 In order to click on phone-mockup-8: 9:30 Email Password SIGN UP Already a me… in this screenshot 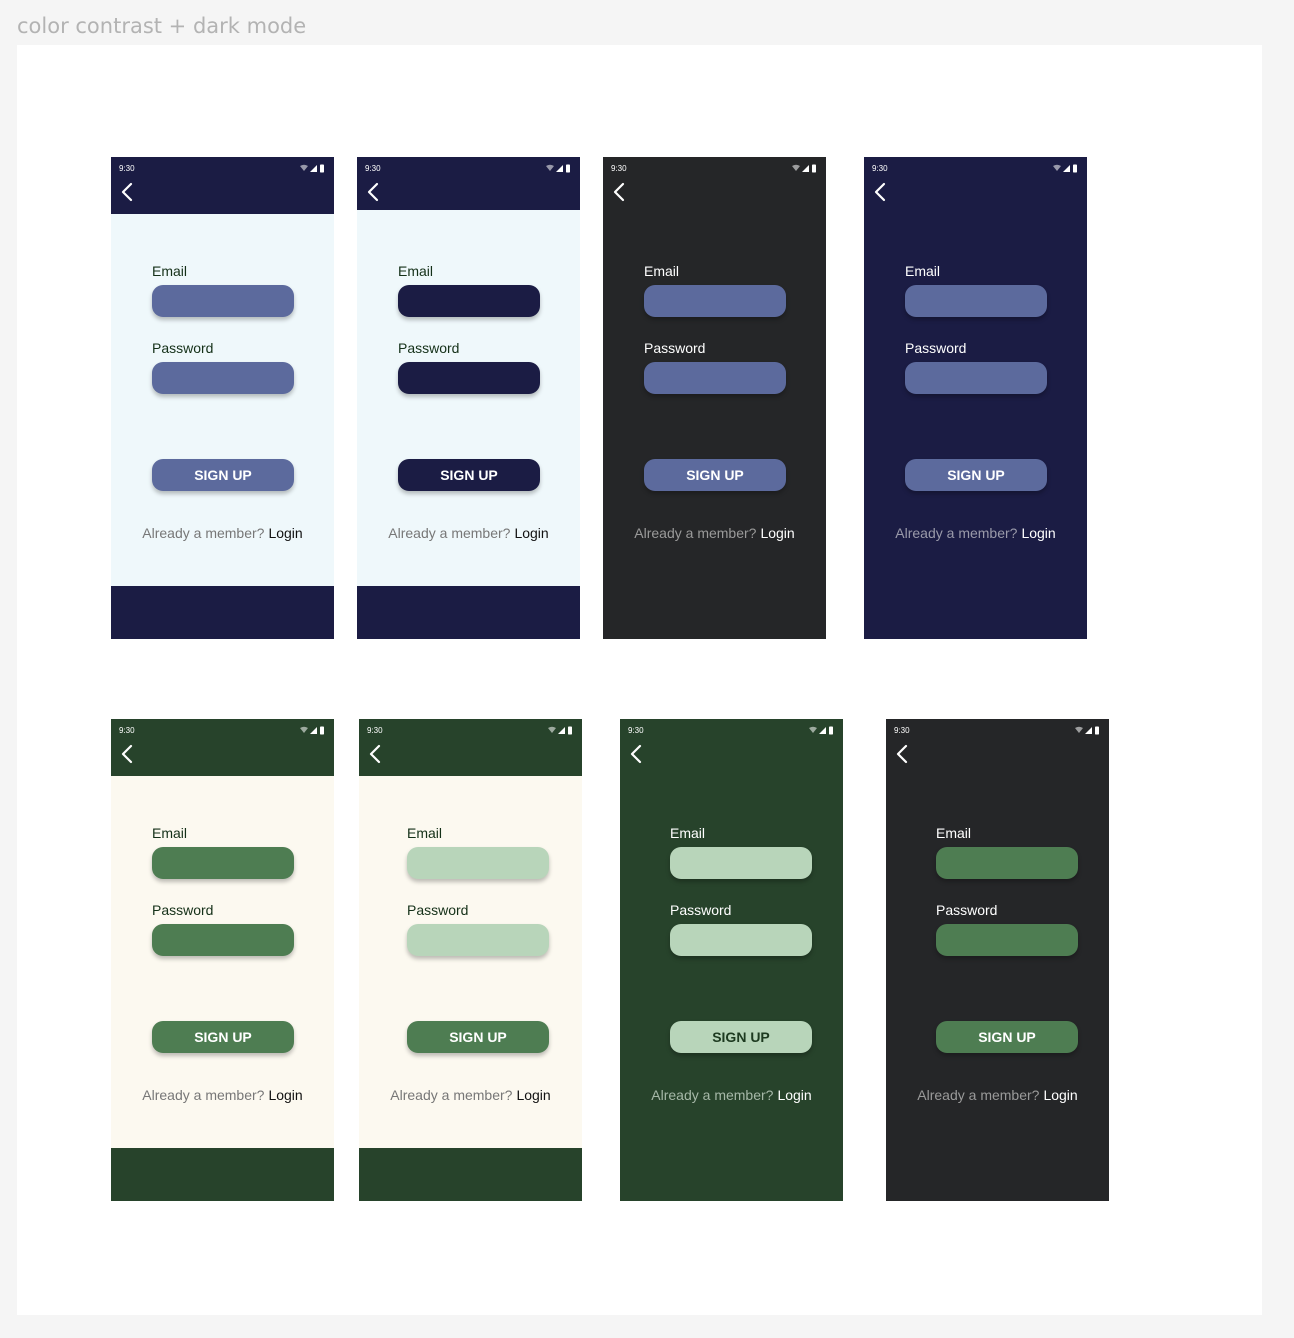, I will do `click(997, 960)`.